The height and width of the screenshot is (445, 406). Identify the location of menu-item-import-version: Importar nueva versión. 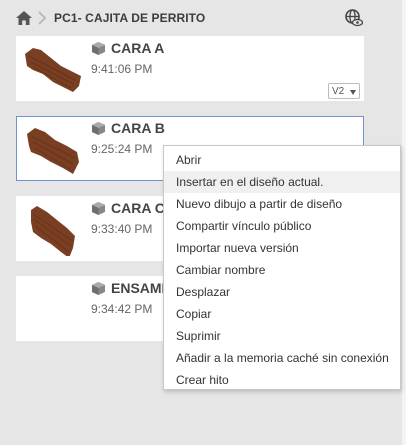
(282, 248).